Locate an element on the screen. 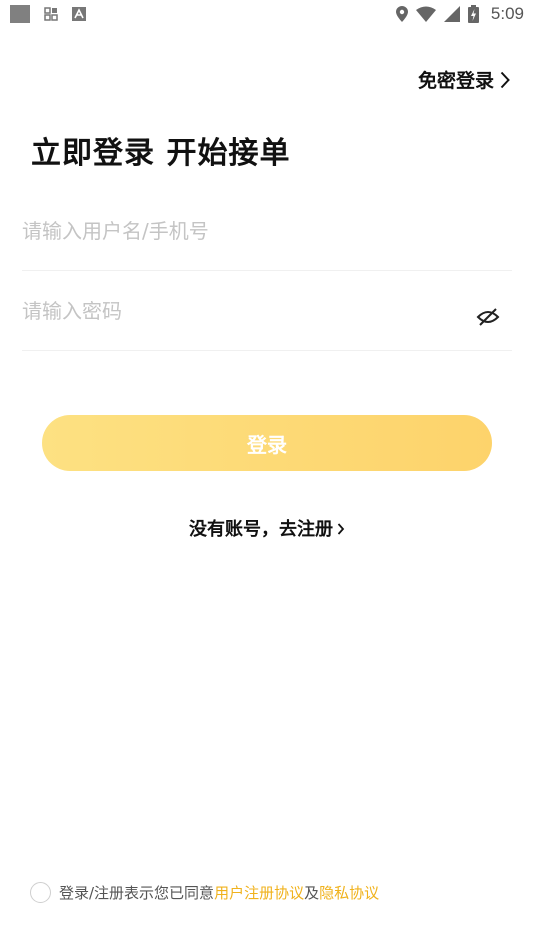 The height and width of the screenshot is (950, 534). font-a-icon is located at coordinates (79, 14).